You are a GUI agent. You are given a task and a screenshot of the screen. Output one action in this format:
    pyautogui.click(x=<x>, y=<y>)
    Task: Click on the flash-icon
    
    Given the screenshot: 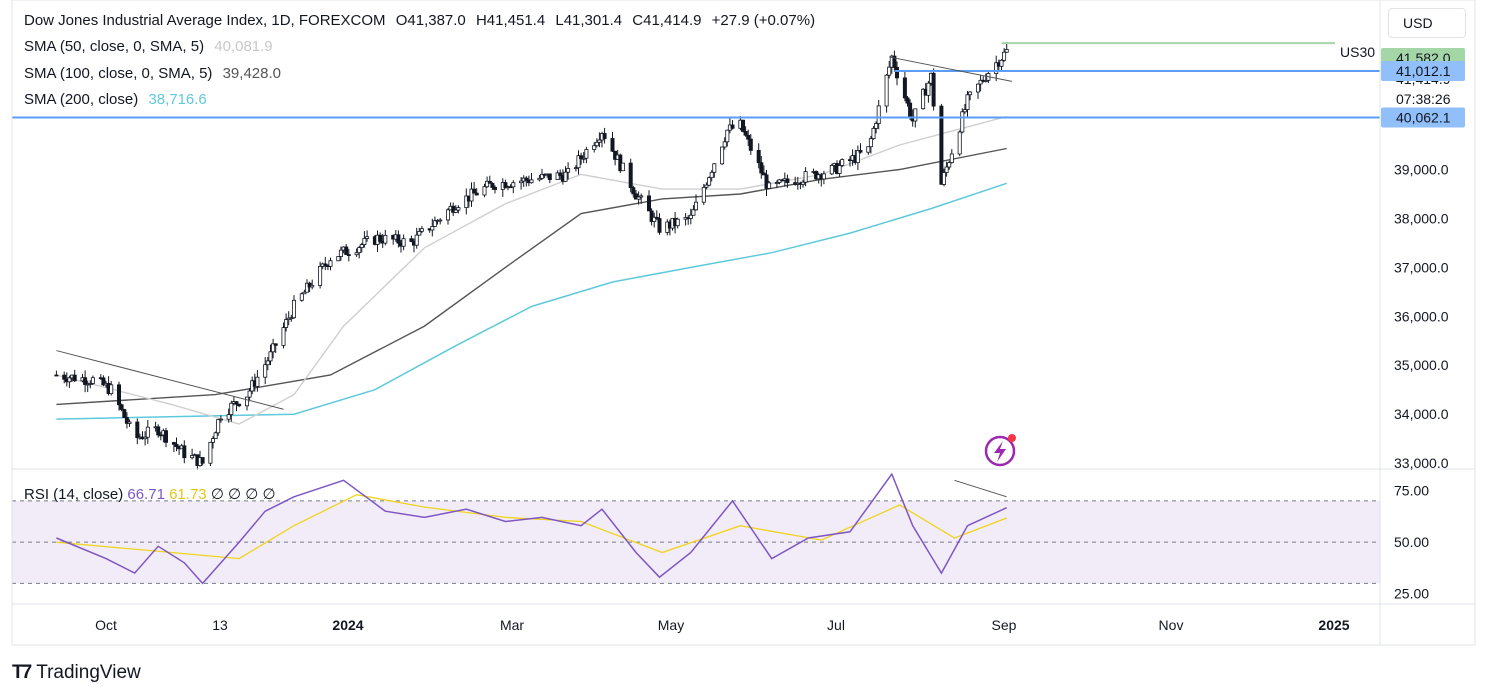 What is the action you would take?
    pyautogui.click(x=1000, y=450)
    